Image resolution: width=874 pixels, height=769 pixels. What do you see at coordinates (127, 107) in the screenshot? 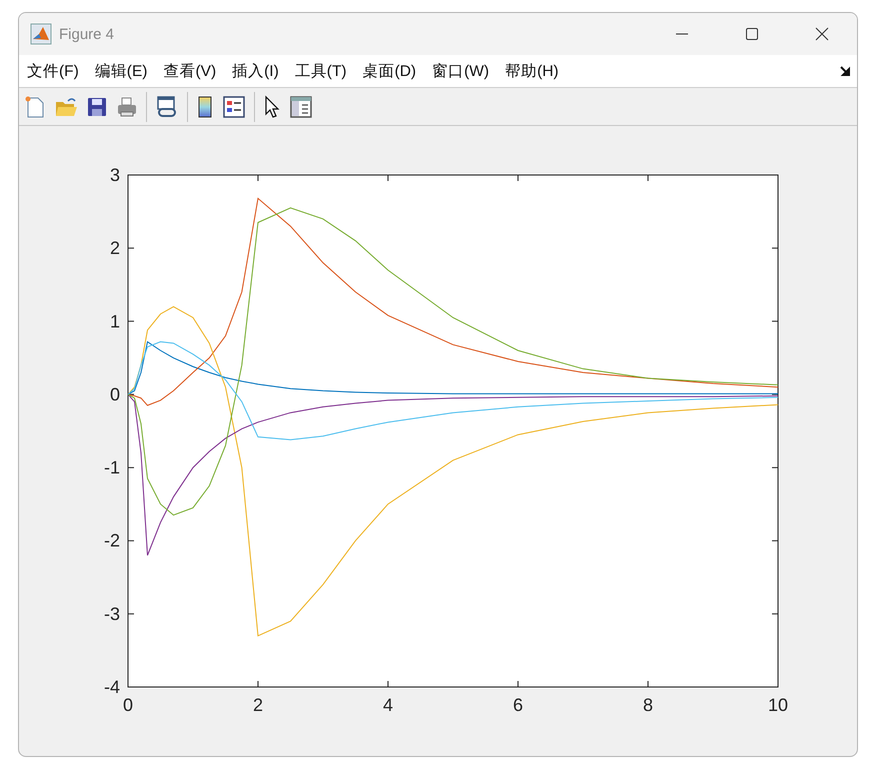
I see `print-icon` at bounding box center [127, 107].